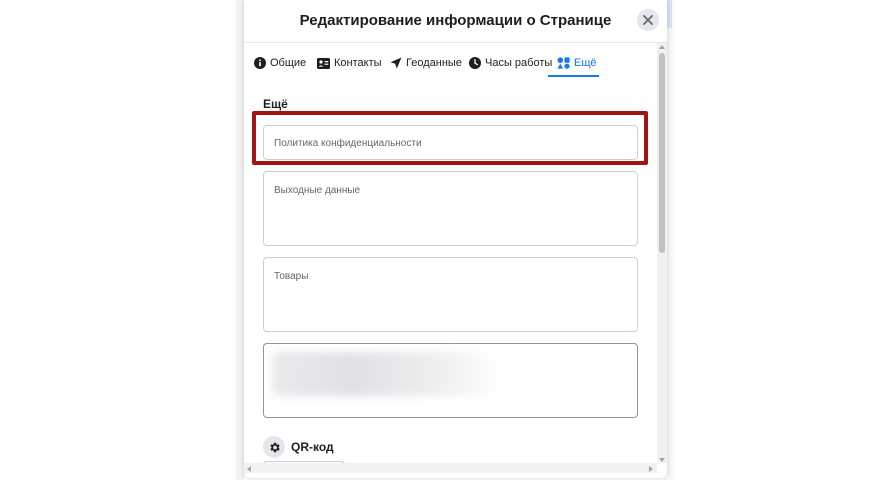 The image size is (889, 480). What do you see at coordinates (585, 63) in the screenshot?
I see `tab-label: Ещё` at bounding box center [585, 63].